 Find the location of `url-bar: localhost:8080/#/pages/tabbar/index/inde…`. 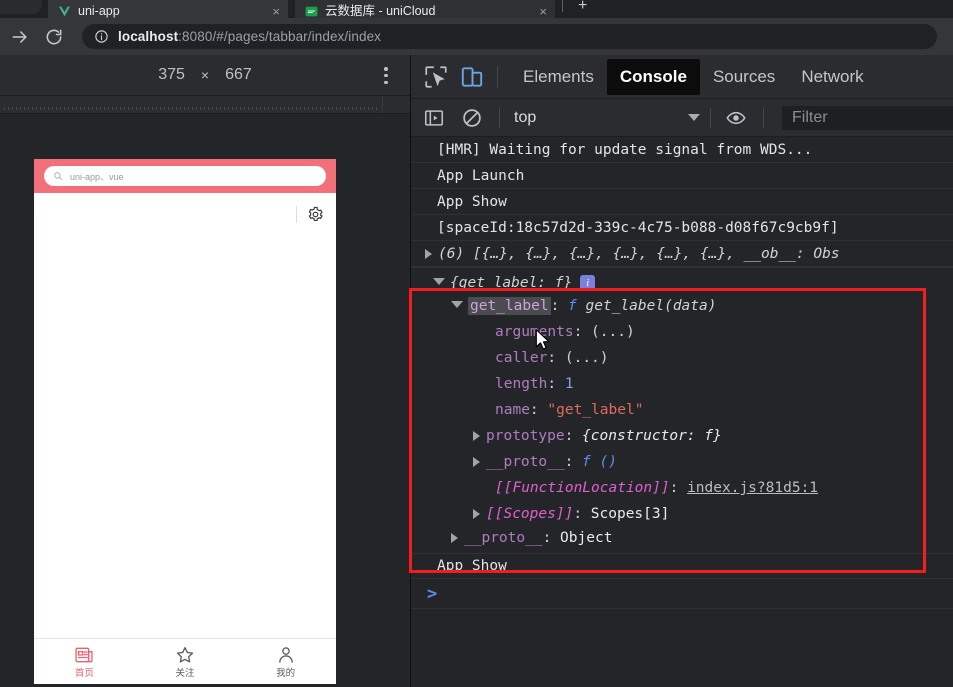

url-bar: localhost:8080/#/pages/tabbar/index/inde… is located at coordinates (509, 36).